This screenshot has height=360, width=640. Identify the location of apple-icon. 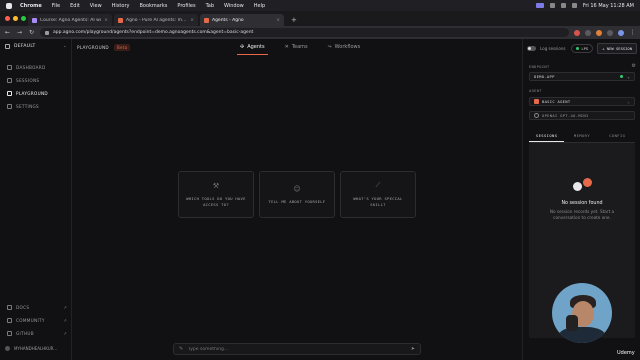
(9, 5).